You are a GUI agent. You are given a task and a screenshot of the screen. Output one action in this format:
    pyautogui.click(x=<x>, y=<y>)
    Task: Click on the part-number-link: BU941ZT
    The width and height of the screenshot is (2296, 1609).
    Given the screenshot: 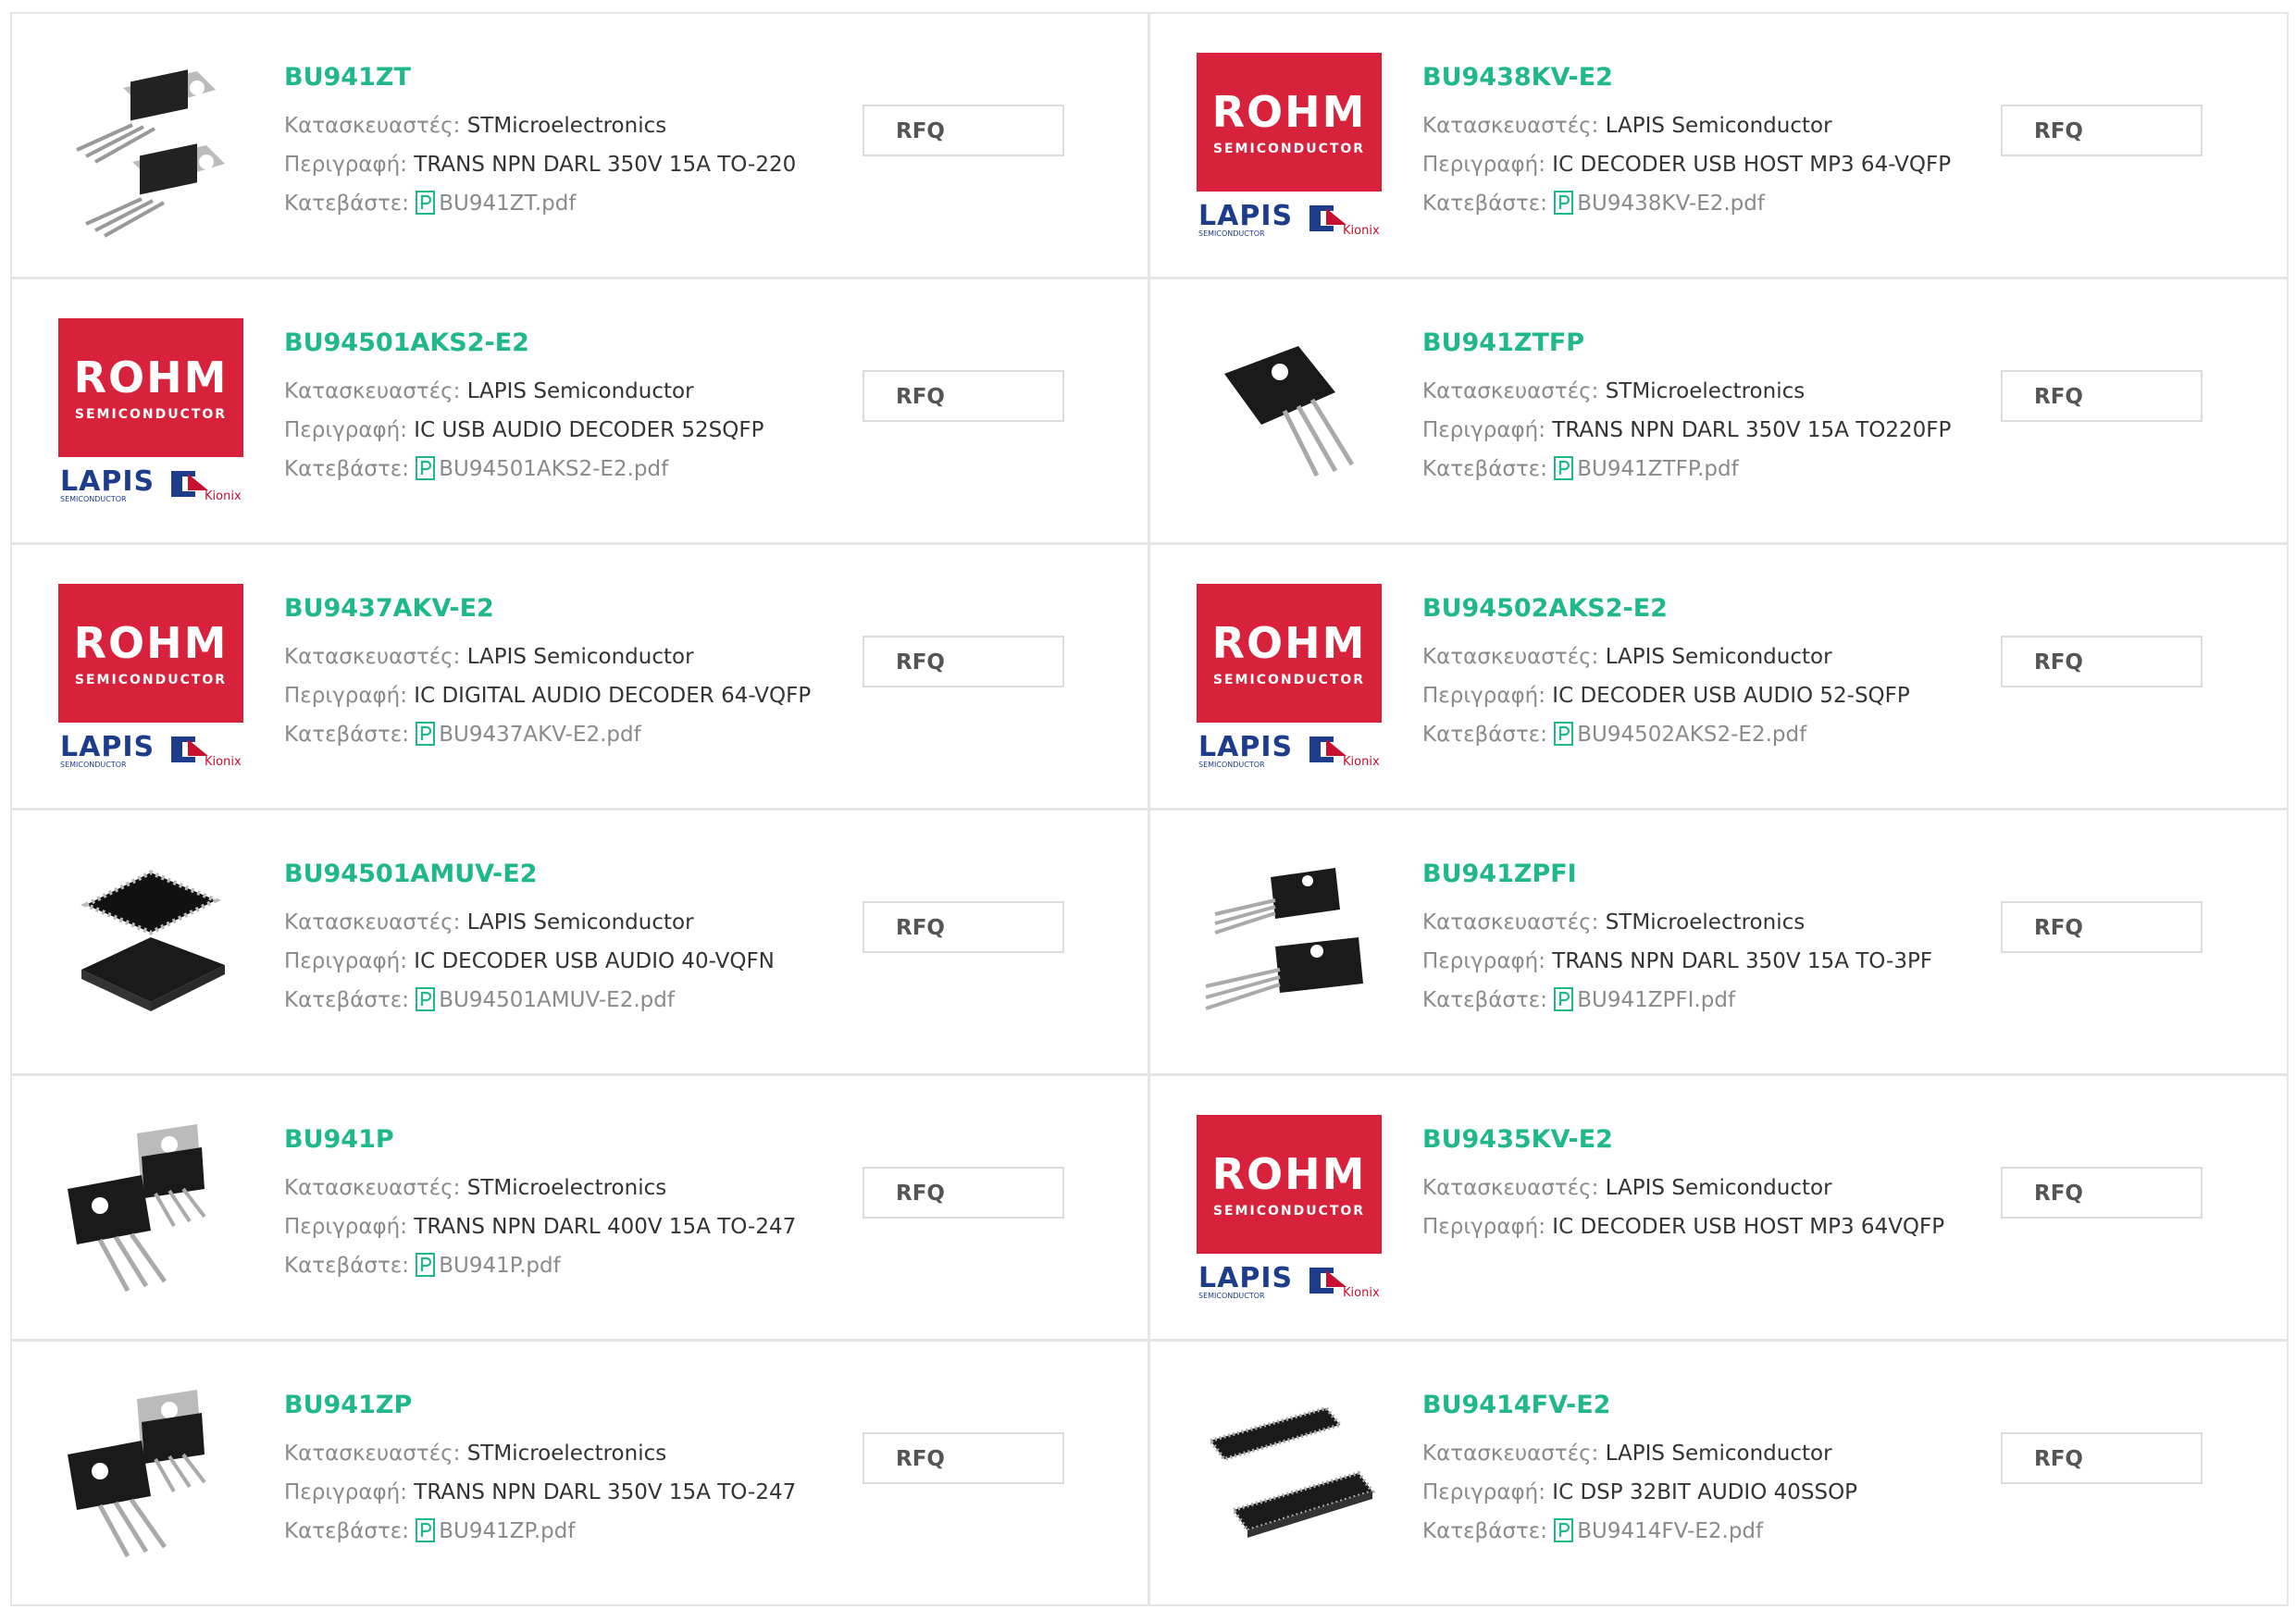 What is the action you would take?
    pyautogui.click(x=562, y=77)
    